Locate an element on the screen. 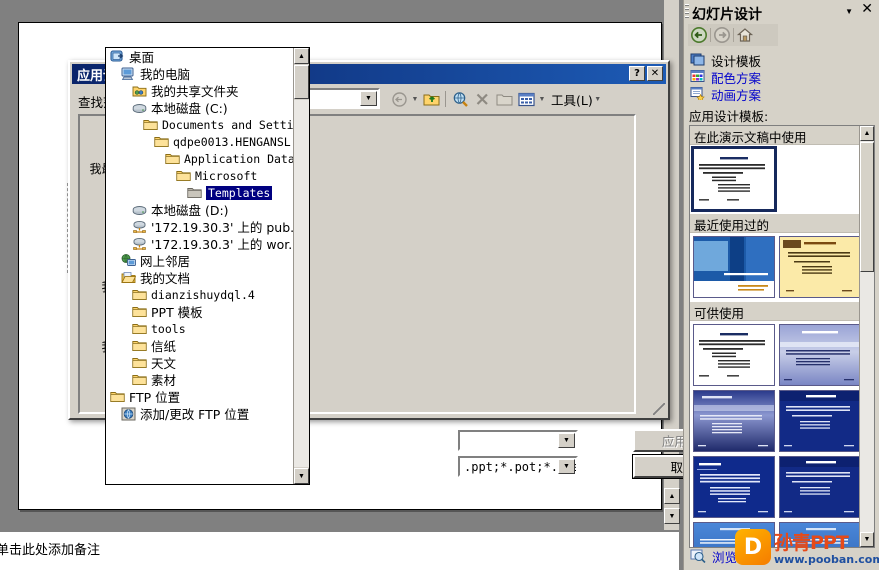  task-pane-gripper is located at coordinates (687, 12).